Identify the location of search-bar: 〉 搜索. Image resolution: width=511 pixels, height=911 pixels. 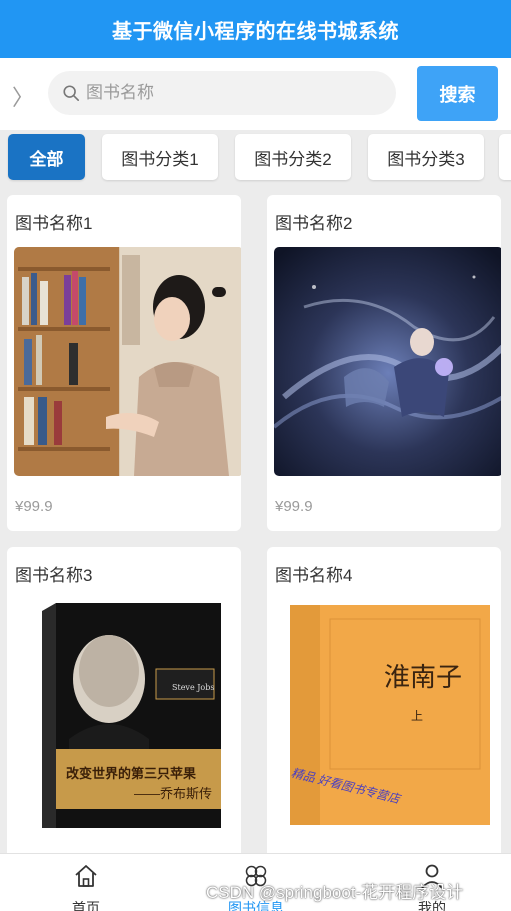
(255, 94).